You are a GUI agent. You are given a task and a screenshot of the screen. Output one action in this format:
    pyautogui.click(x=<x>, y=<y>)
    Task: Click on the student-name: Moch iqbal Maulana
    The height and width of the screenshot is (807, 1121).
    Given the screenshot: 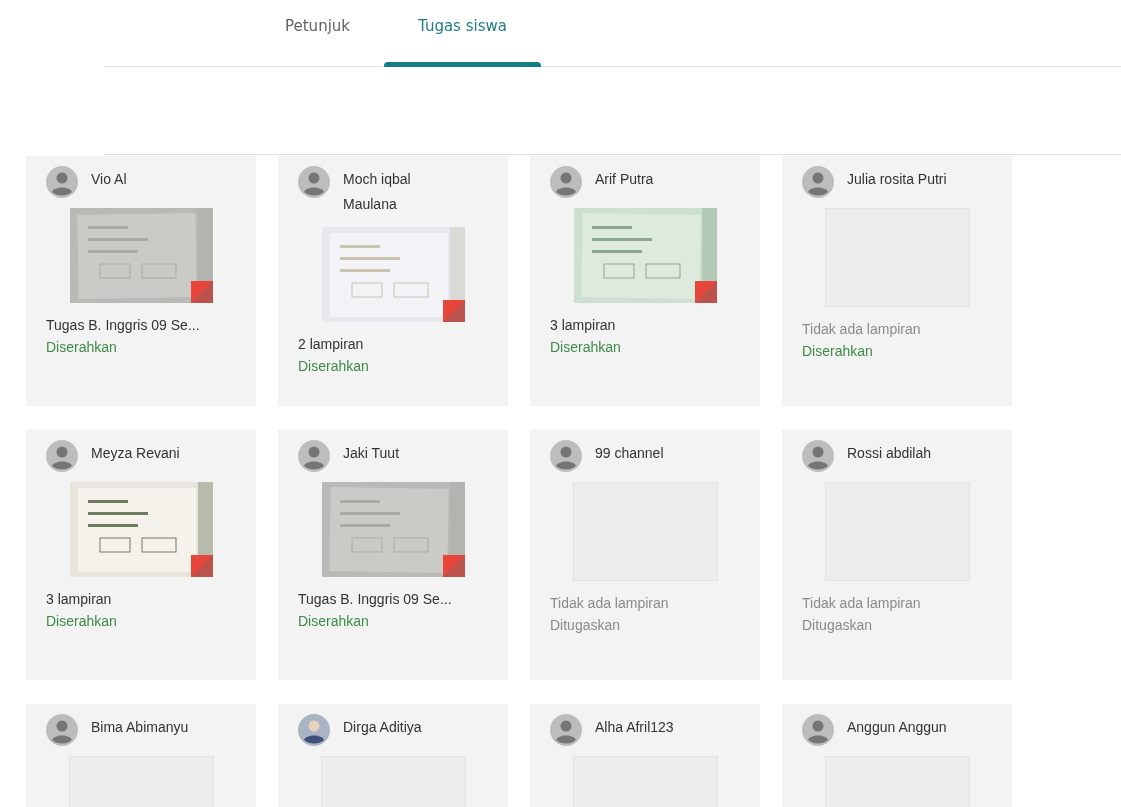 What is the action you would take?
    pyautogui.click(x=377, y=192)
    